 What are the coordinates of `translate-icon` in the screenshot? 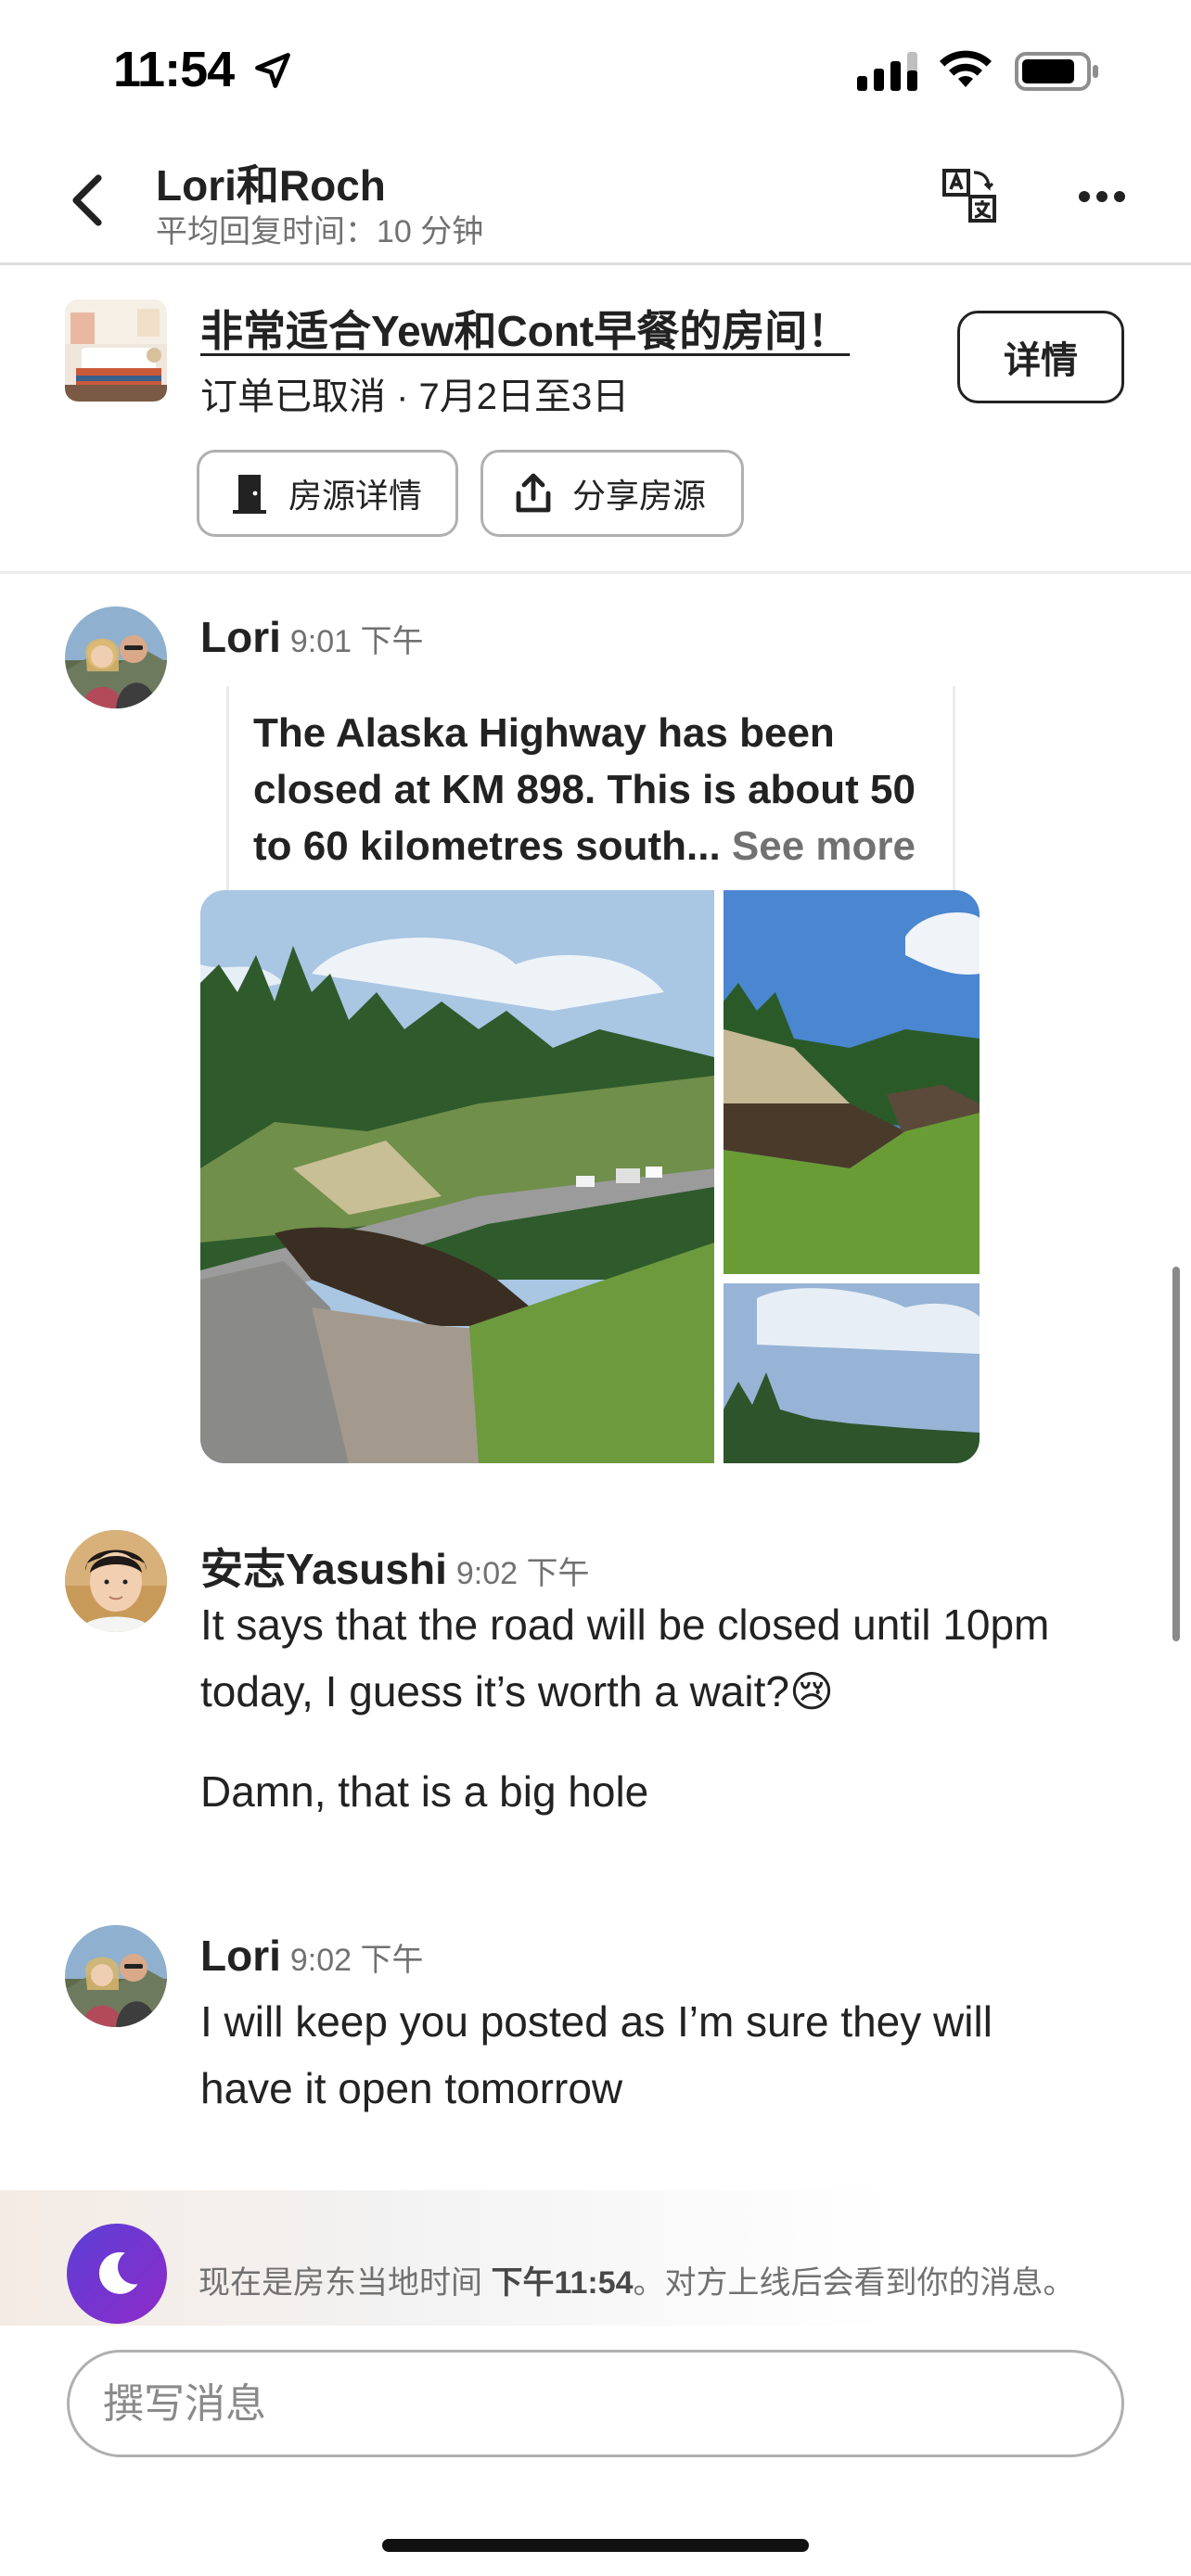 It's located at (970, 196).